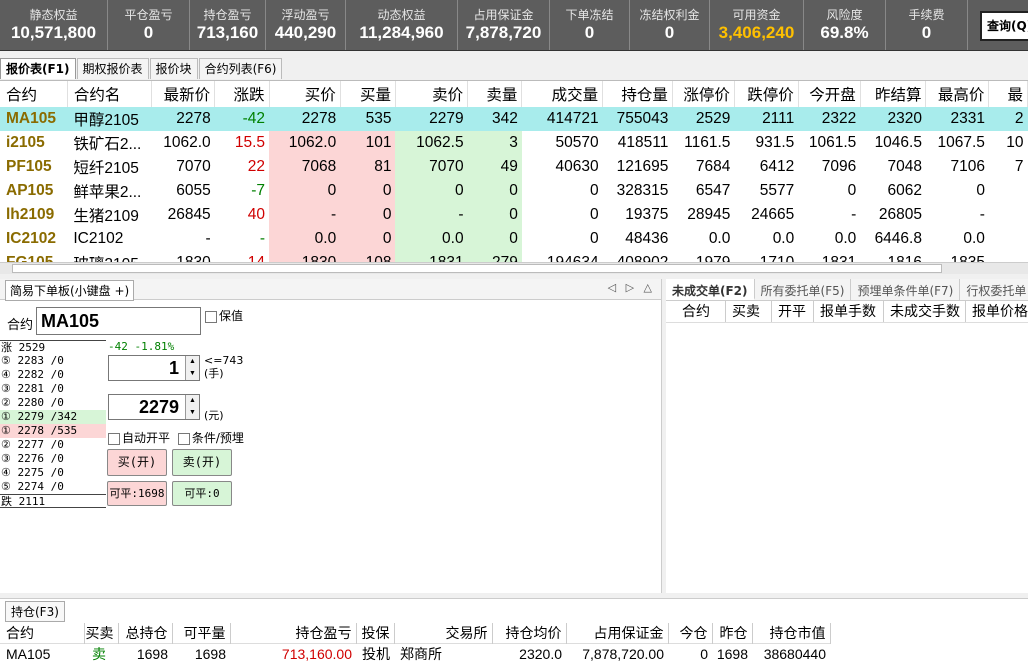 This screenshot has width=1028, height=664. I want to click on query-button: 查询(Q), so click(1004, 26).